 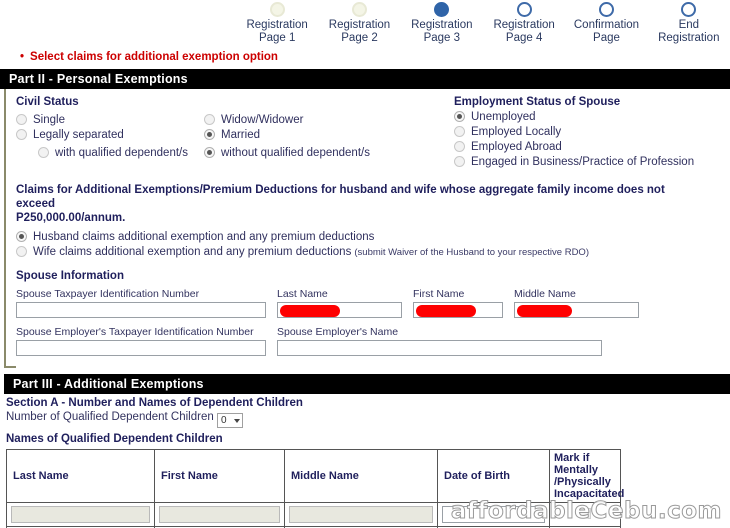 I want to click on column-header-first-name: First Name, so click(x=219, y=476).